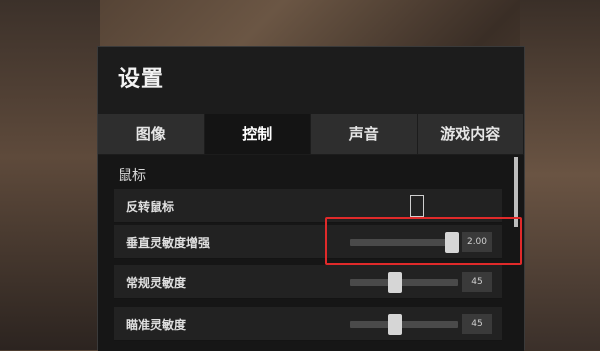 This screenshot has width=600, height=351. Describe the element at coordinates (560, 175) in the screenshot. I see `background-right` at that location.